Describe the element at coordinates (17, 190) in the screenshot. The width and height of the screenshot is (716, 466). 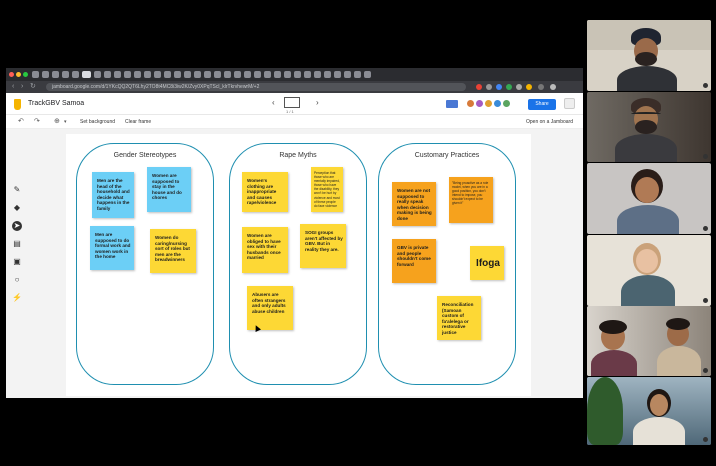
I see `pen-icon: ✎` at that location.